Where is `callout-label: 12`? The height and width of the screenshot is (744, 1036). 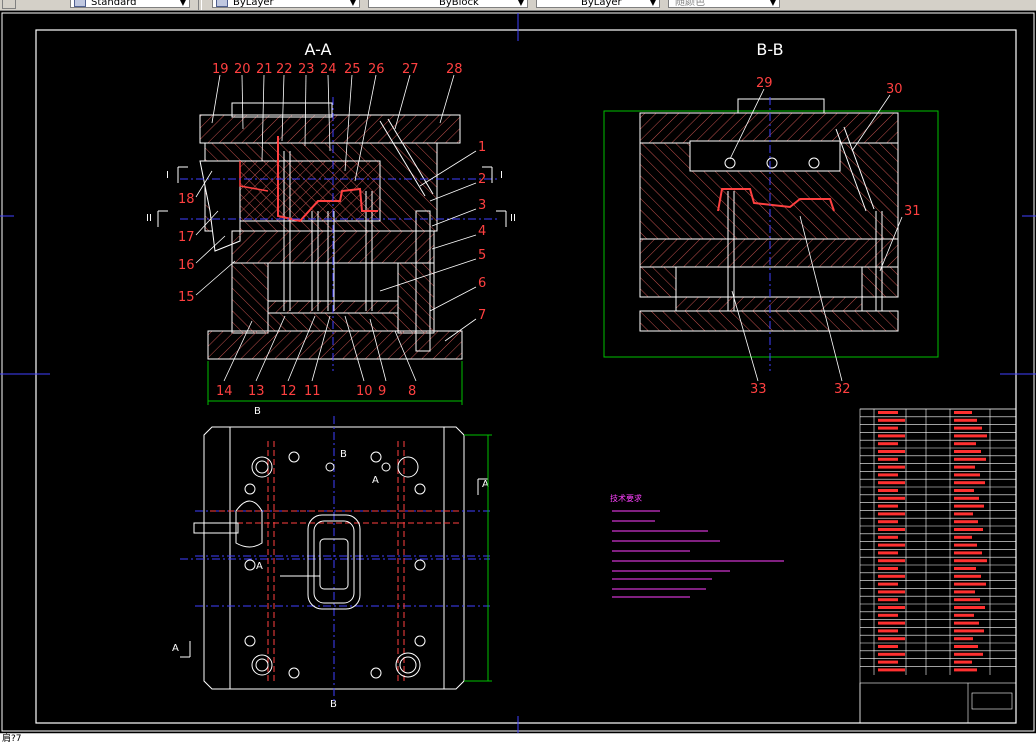
callout-label: 12 is located at coordinates (288, 391).